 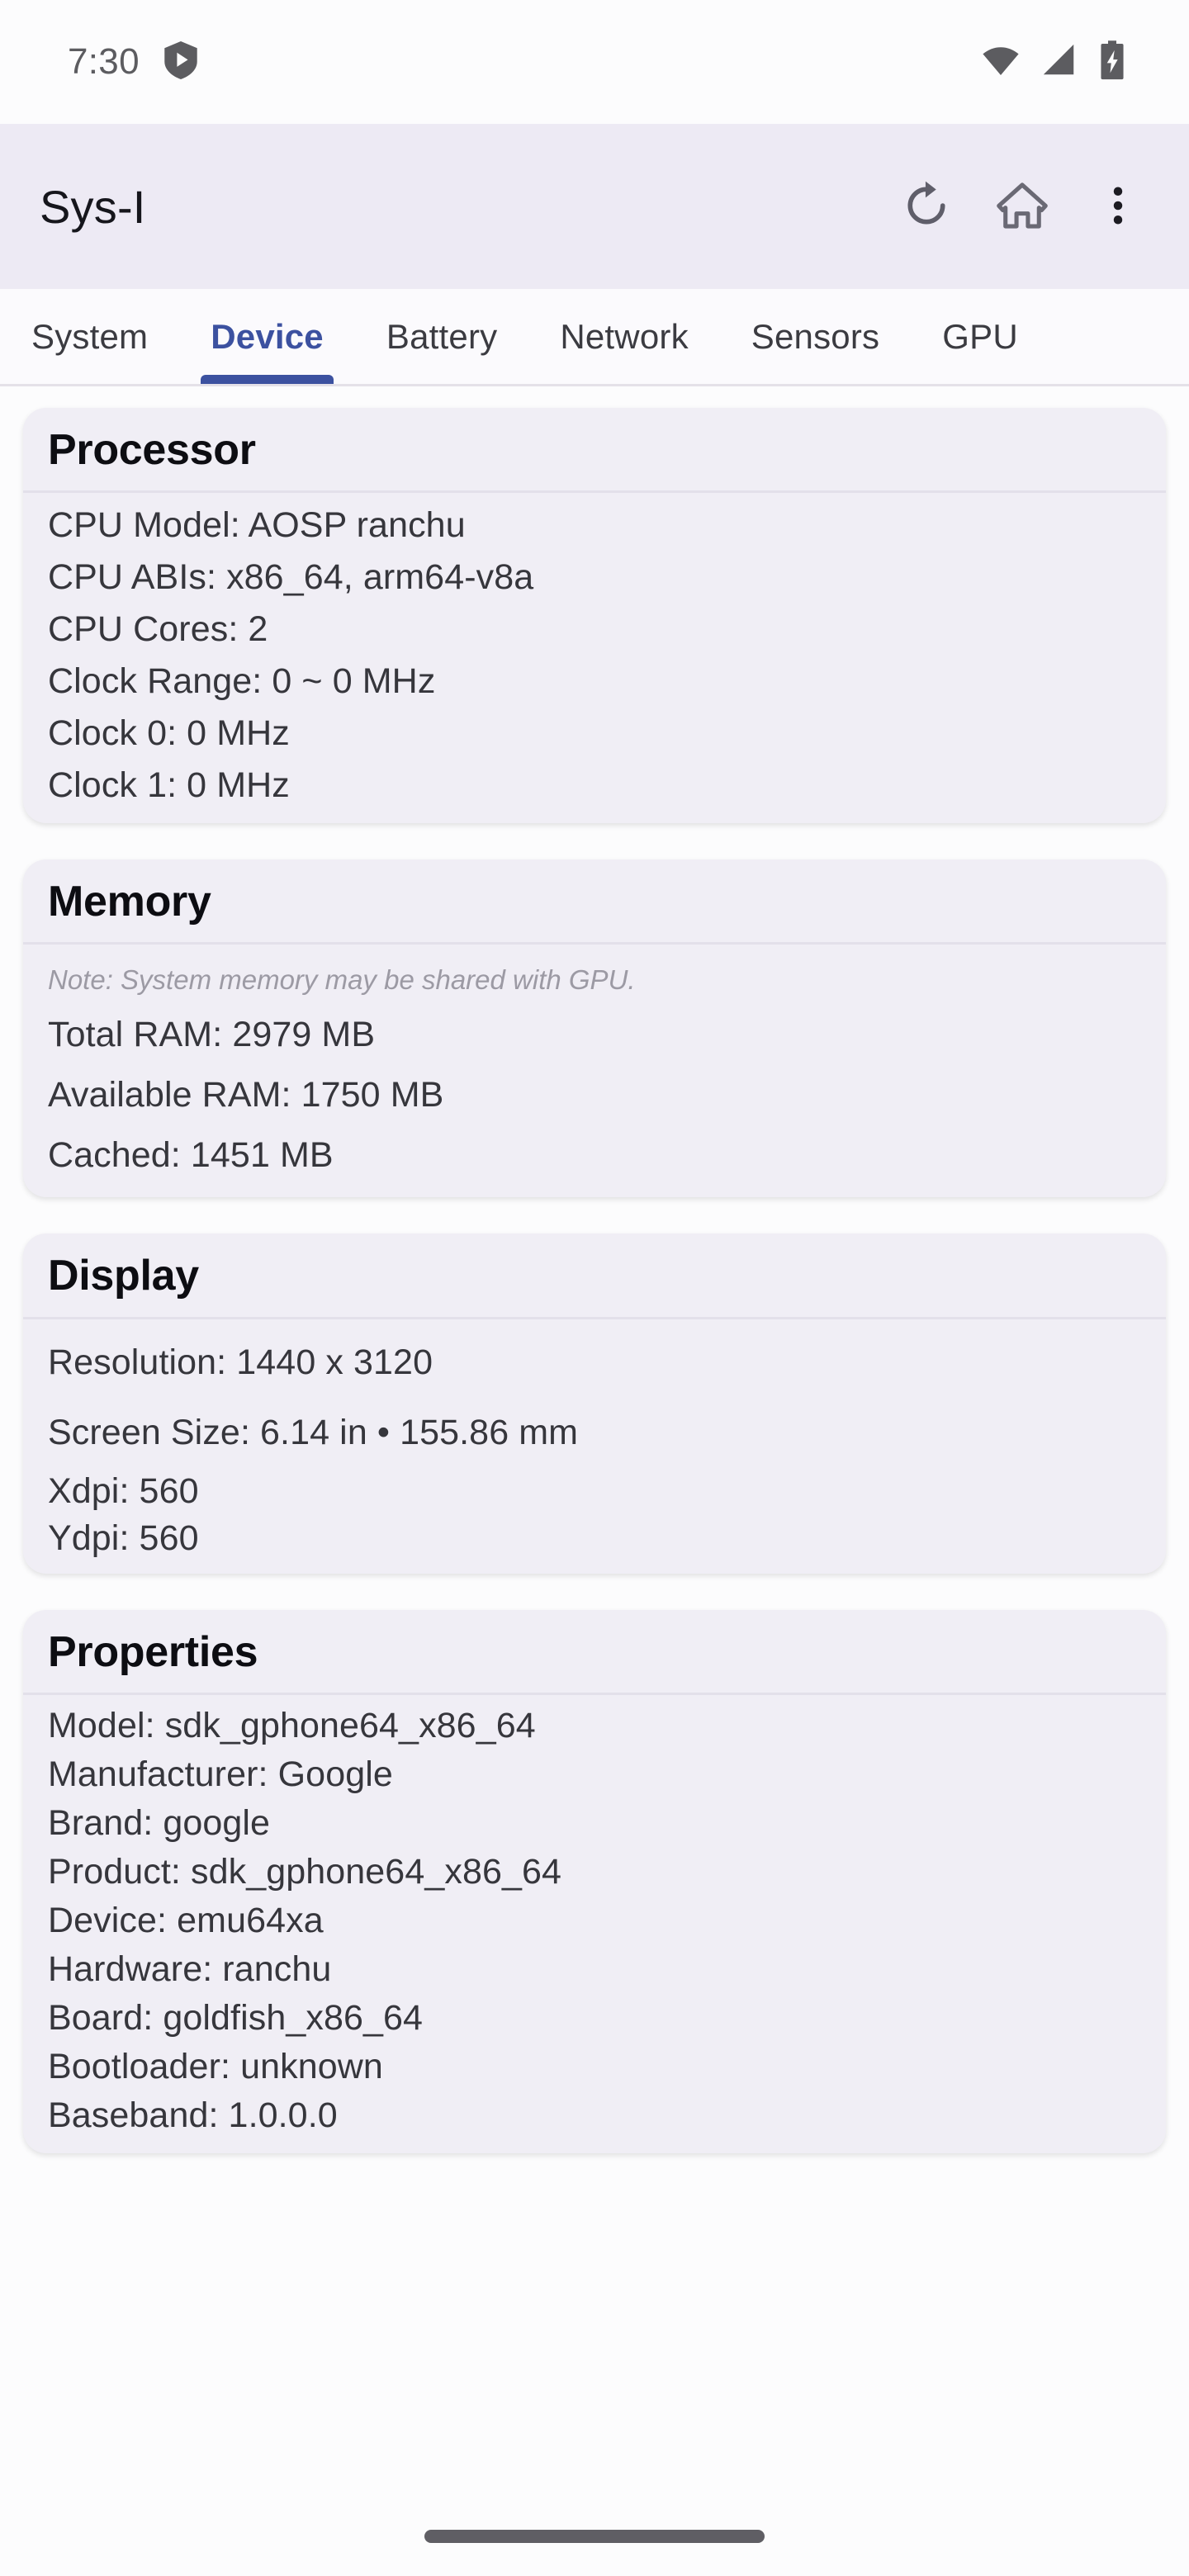 I want to click on overflow-menu-button, so click(x=1118, y=206).